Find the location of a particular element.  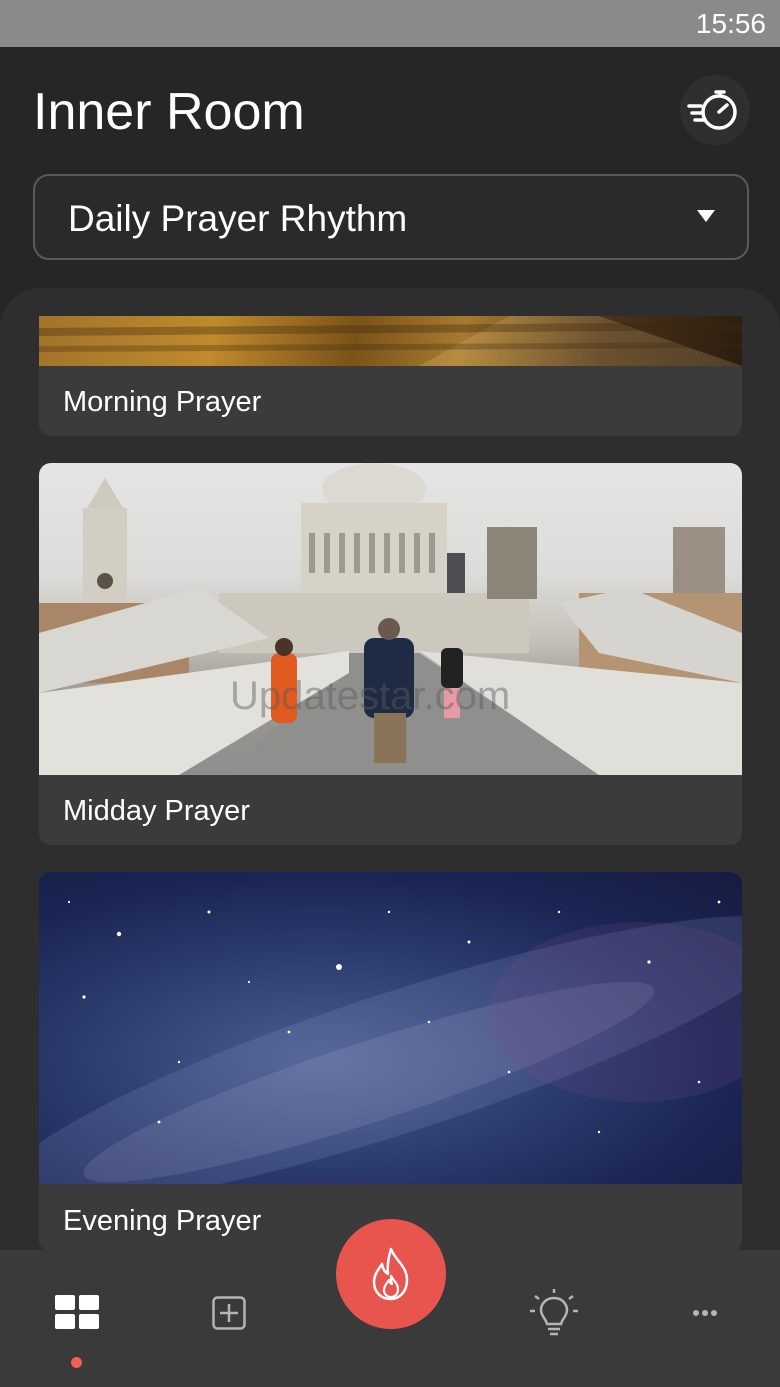

prayer-card-label: Evening Prayer is located at coordinates (162, 1221).